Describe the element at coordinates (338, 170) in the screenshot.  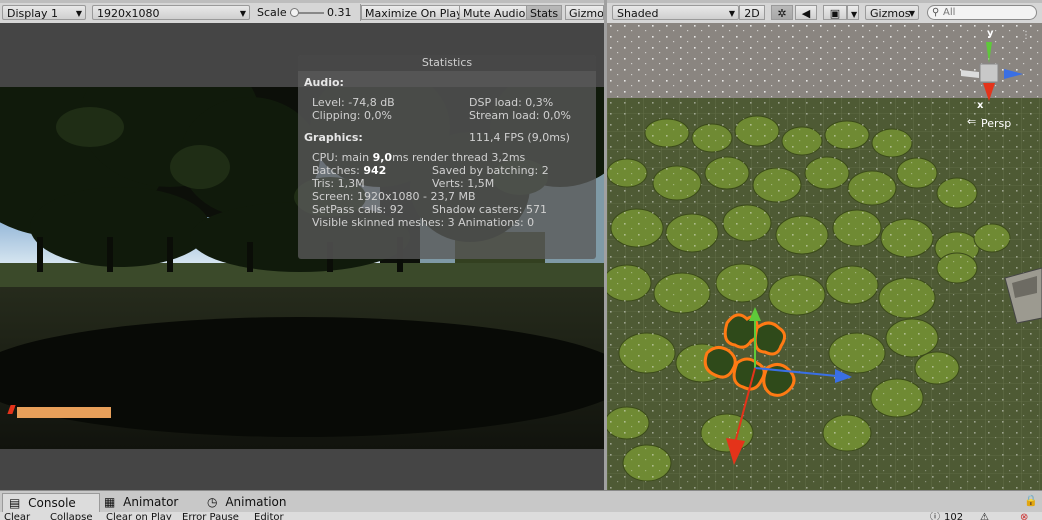
I see `batches-prefix: Batches:` at that location.